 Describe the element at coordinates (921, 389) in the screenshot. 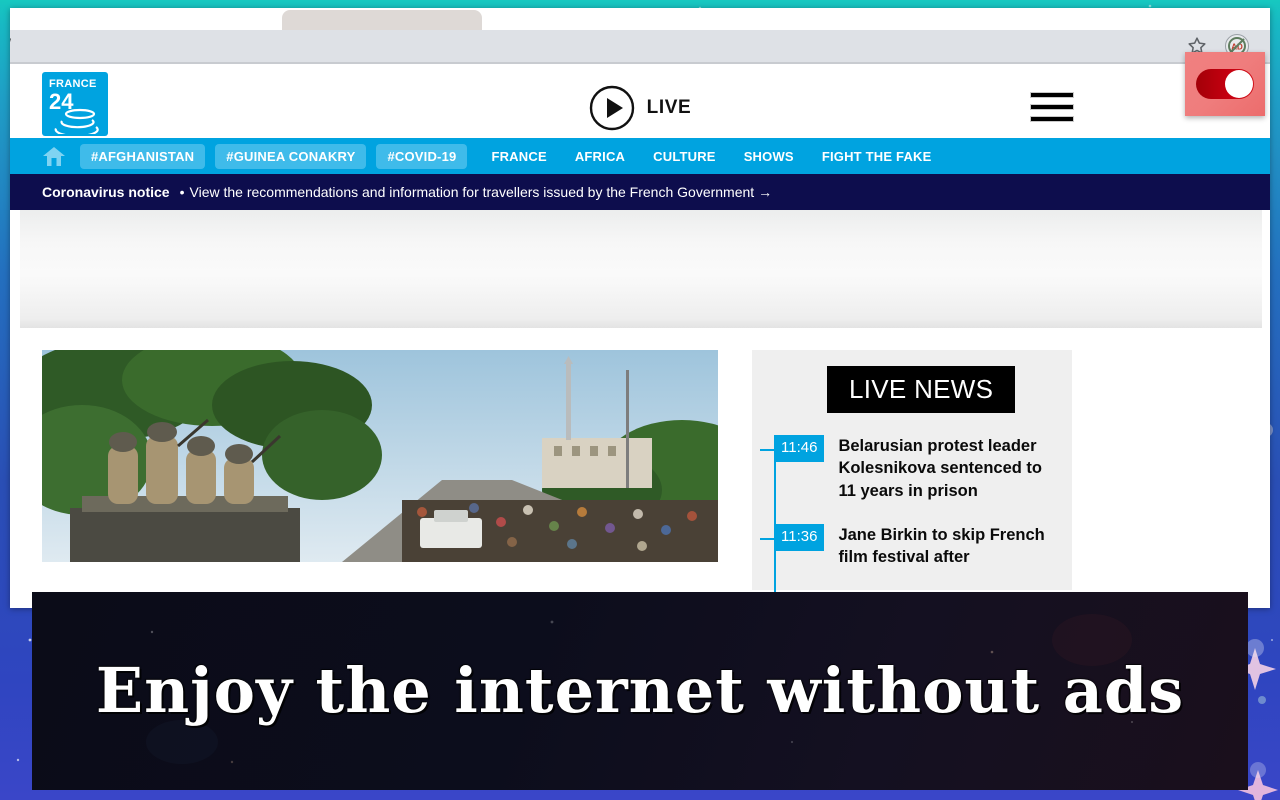

I see `live-news-badge: LIVE NEWS` at that location.